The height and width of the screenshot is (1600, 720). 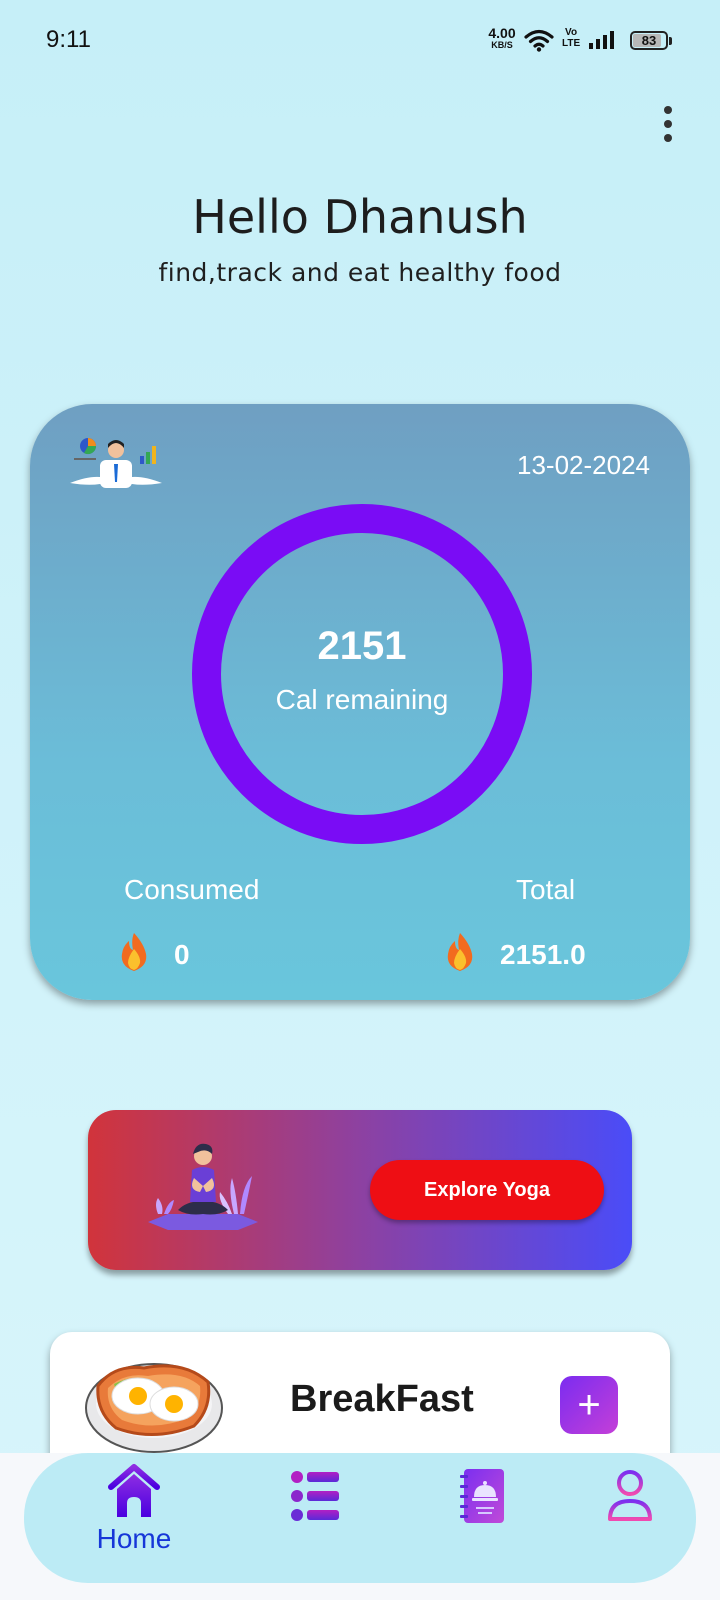 What do you see at coordinates (601, 40) in the screenshot?
I see `signal-icon` at bounding box center [601, 40].